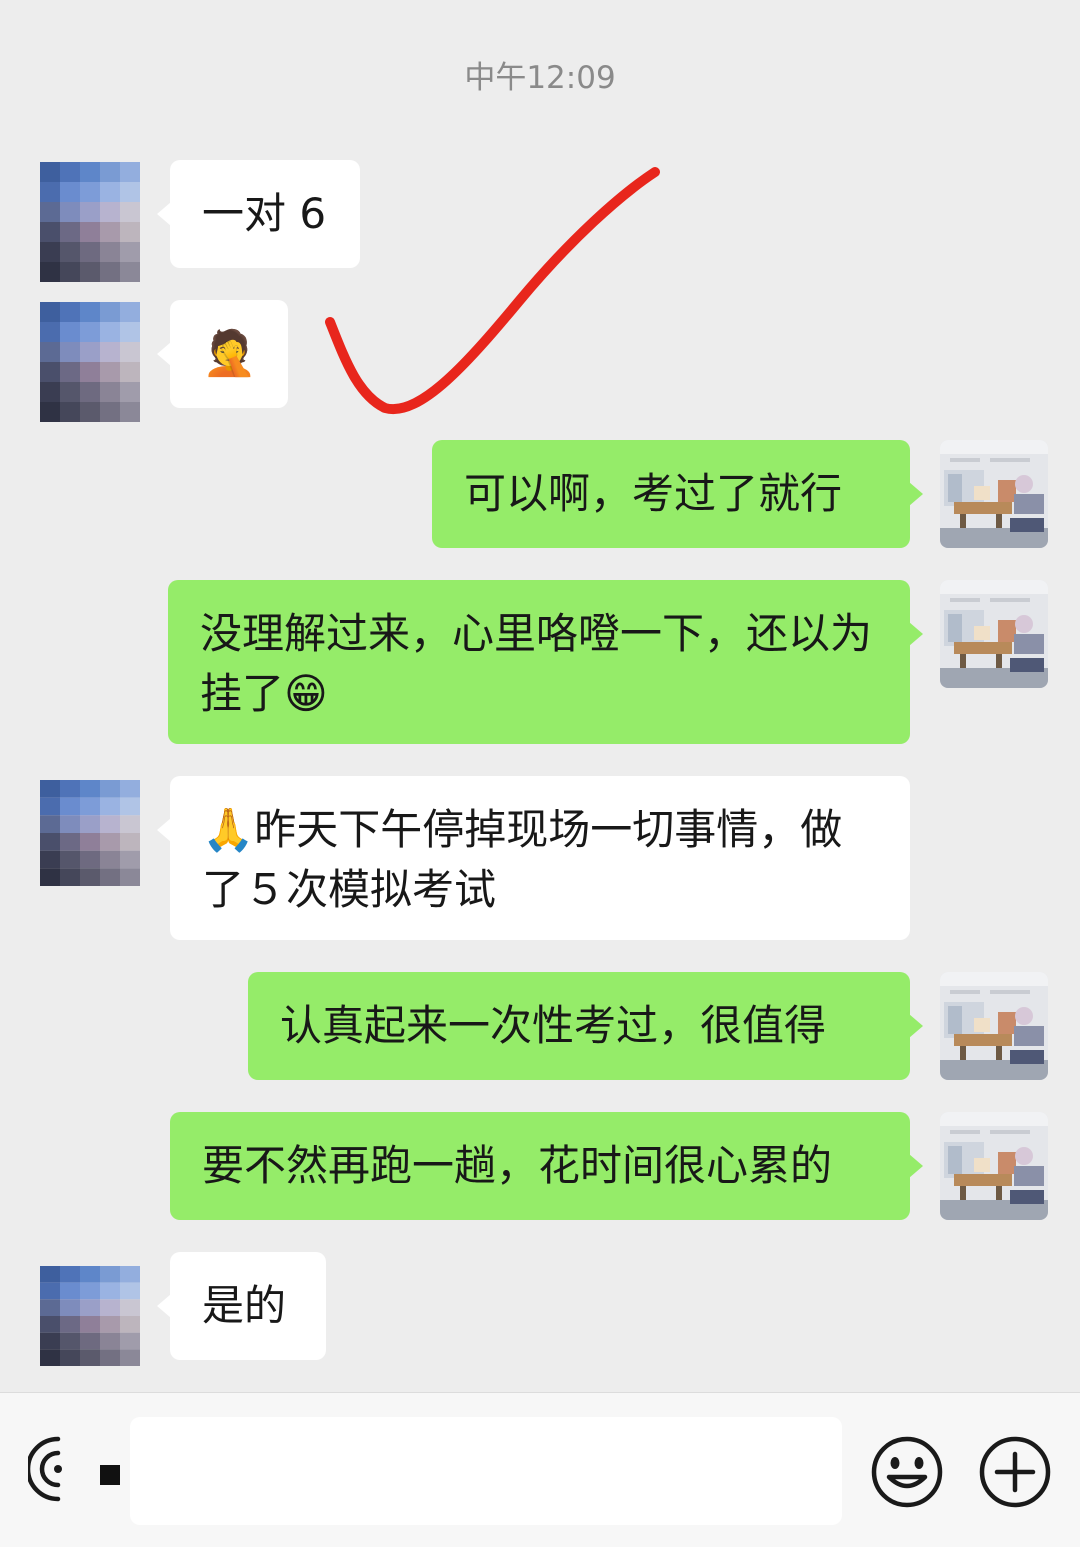  I want to click on message-text: 可以啊，考过了就行, so click(653, 493).